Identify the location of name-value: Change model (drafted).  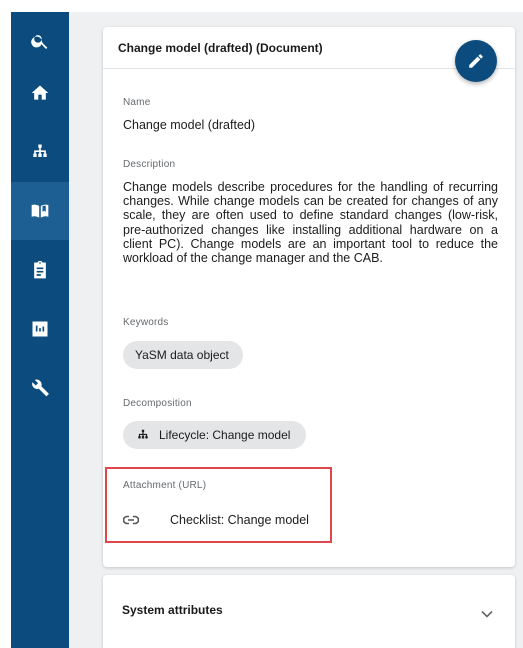
(189, 125).